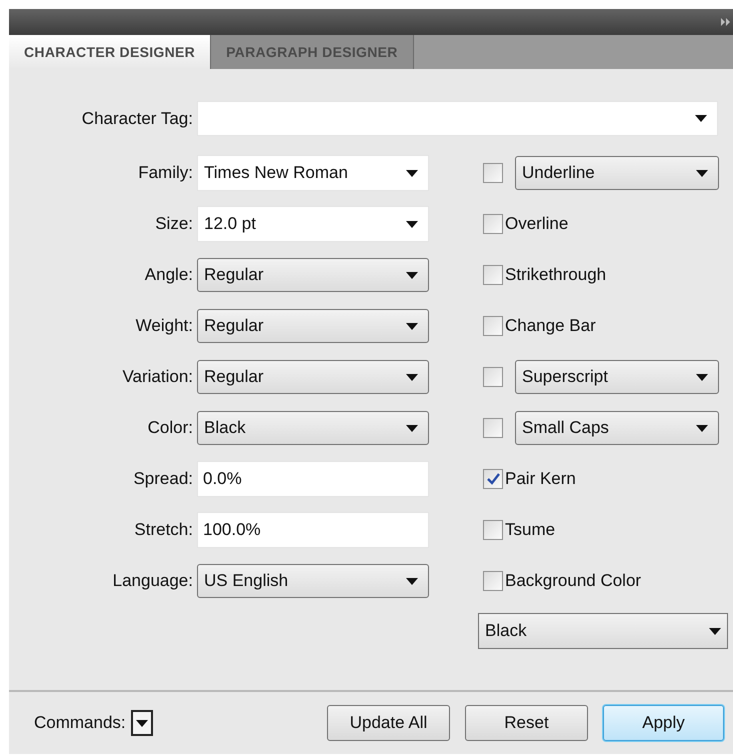 The height and width of the screenshot is (756, 733). Describe the element at coordinates (663, 723) in the screenshot. I see `dialog-button: Apply` at that location.